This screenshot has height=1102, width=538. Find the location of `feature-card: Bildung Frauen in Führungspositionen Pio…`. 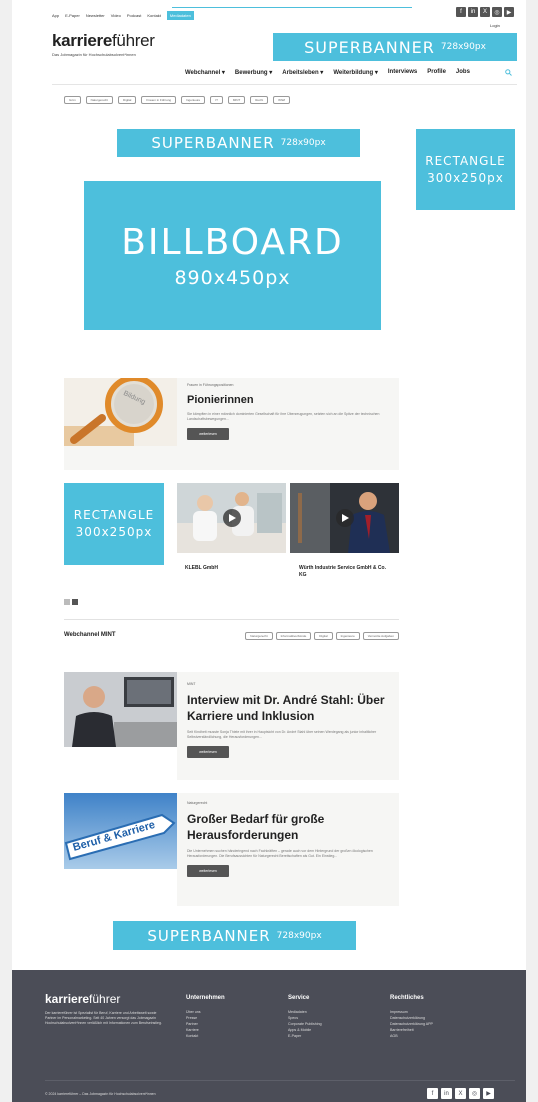

feature-card: Bildung Frauen in Führungspositionen Pio… is located at coordinates (231, 422).